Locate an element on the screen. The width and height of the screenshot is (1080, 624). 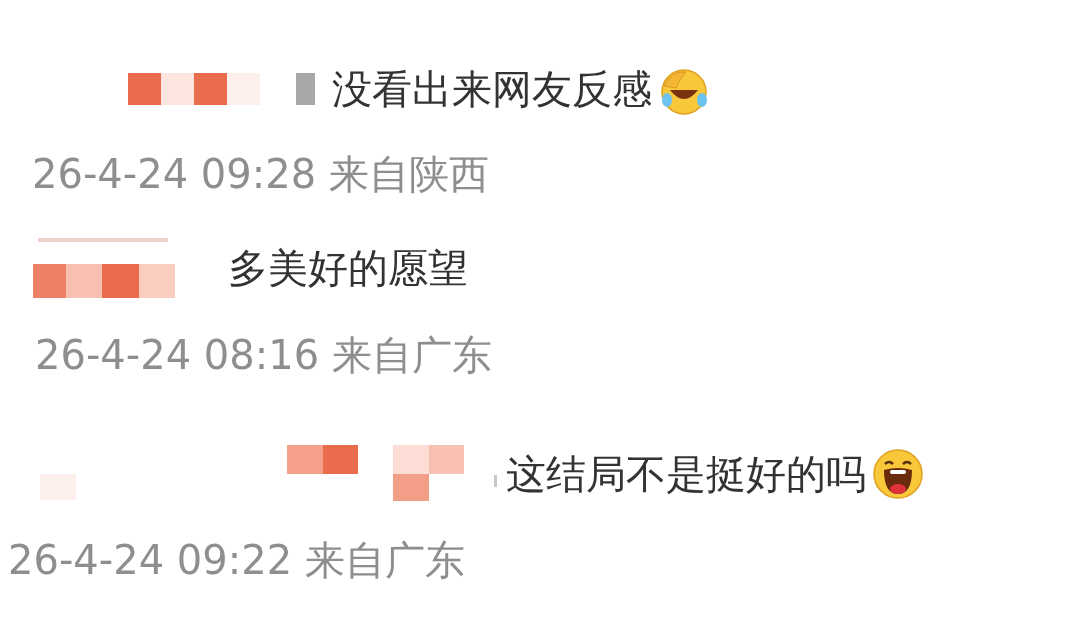
comment-text: 多美好的愿望 is located at coordinates (348, 268).